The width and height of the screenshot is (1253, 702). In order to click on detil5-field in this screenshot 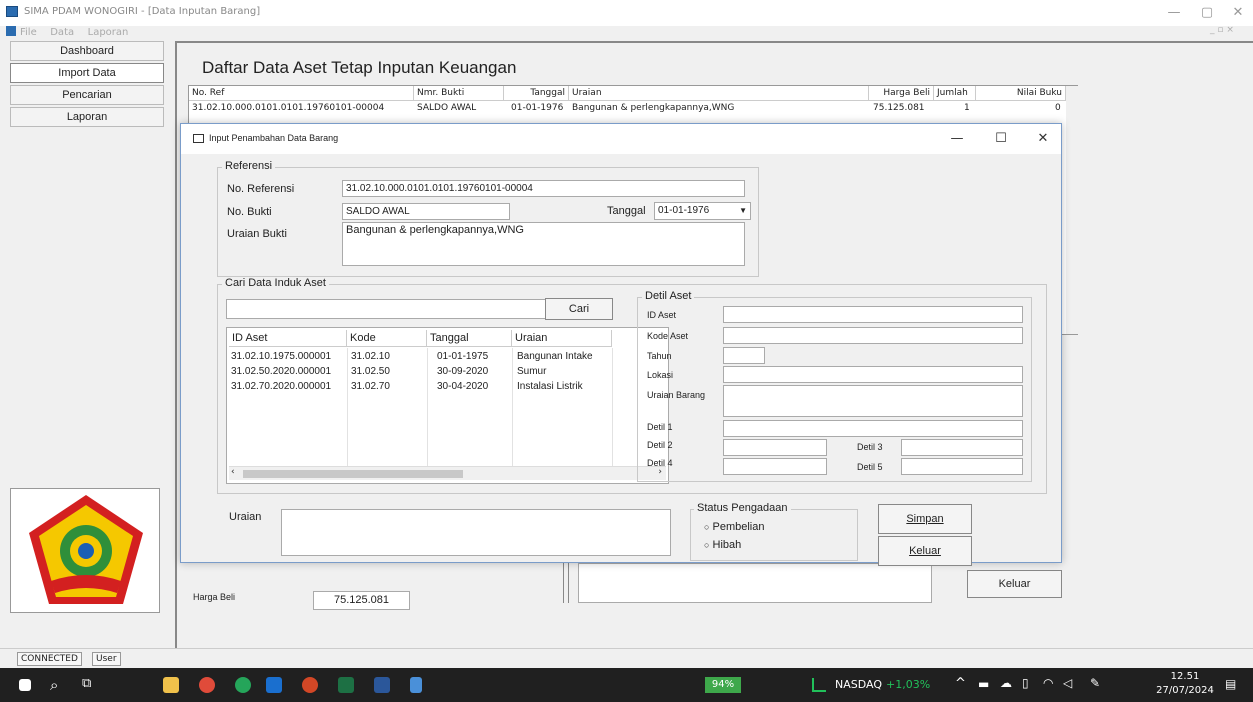, I will do `click(962, 466)`.